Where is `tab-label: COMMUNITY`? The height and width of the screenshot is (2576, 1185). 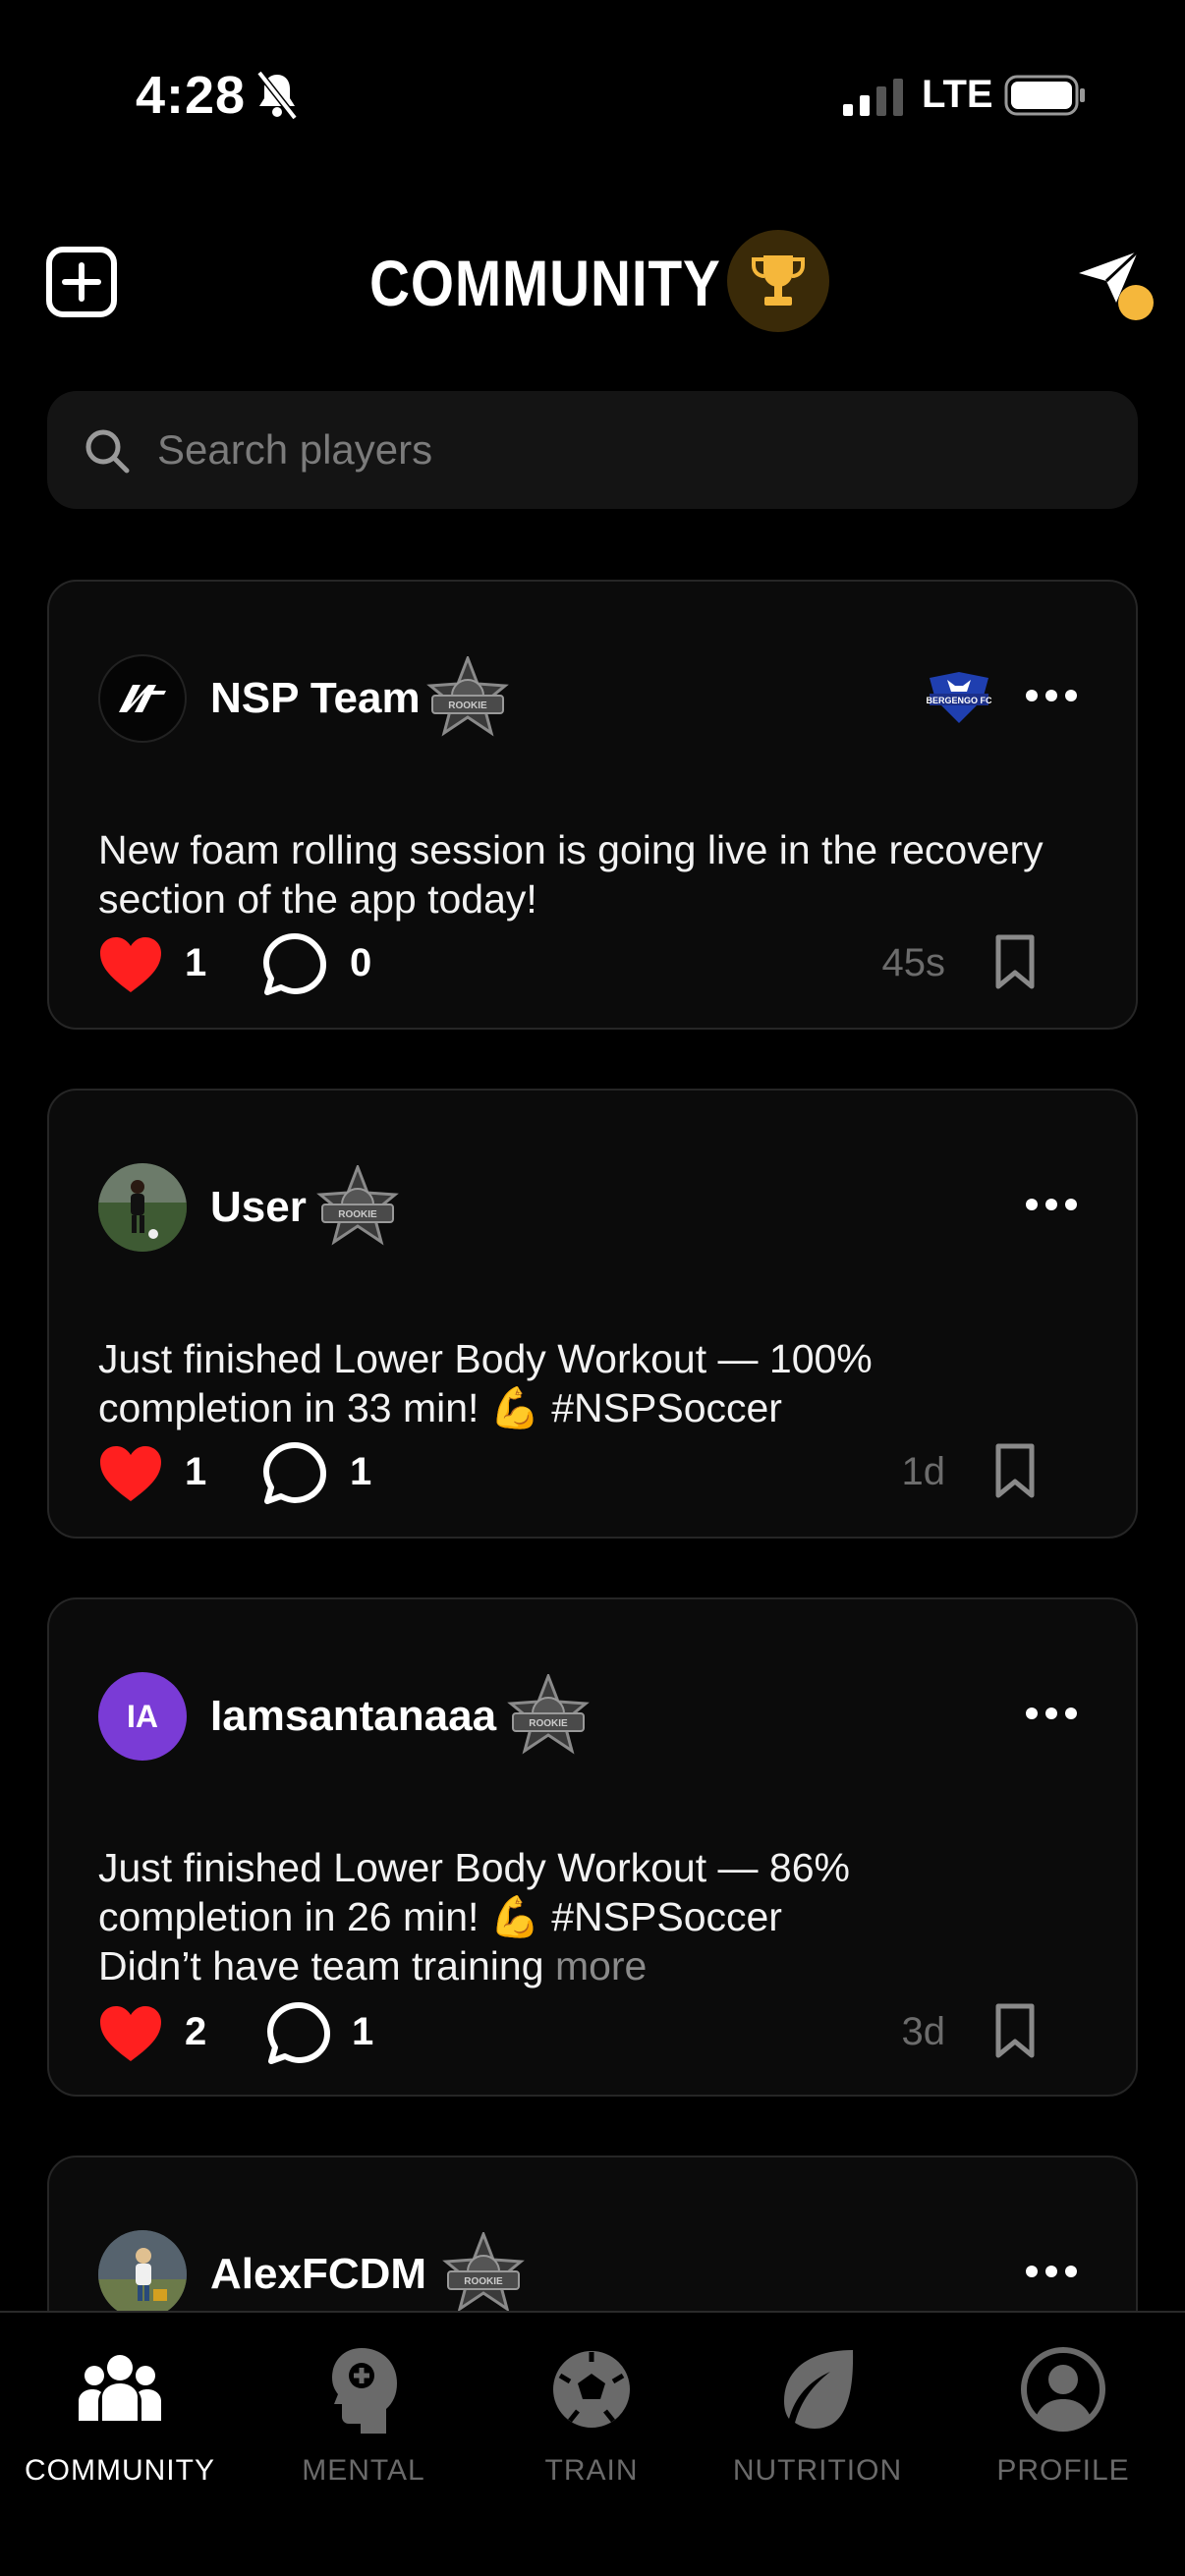
tab-label: COMMUNITY is located at coordinates (120, 2470).